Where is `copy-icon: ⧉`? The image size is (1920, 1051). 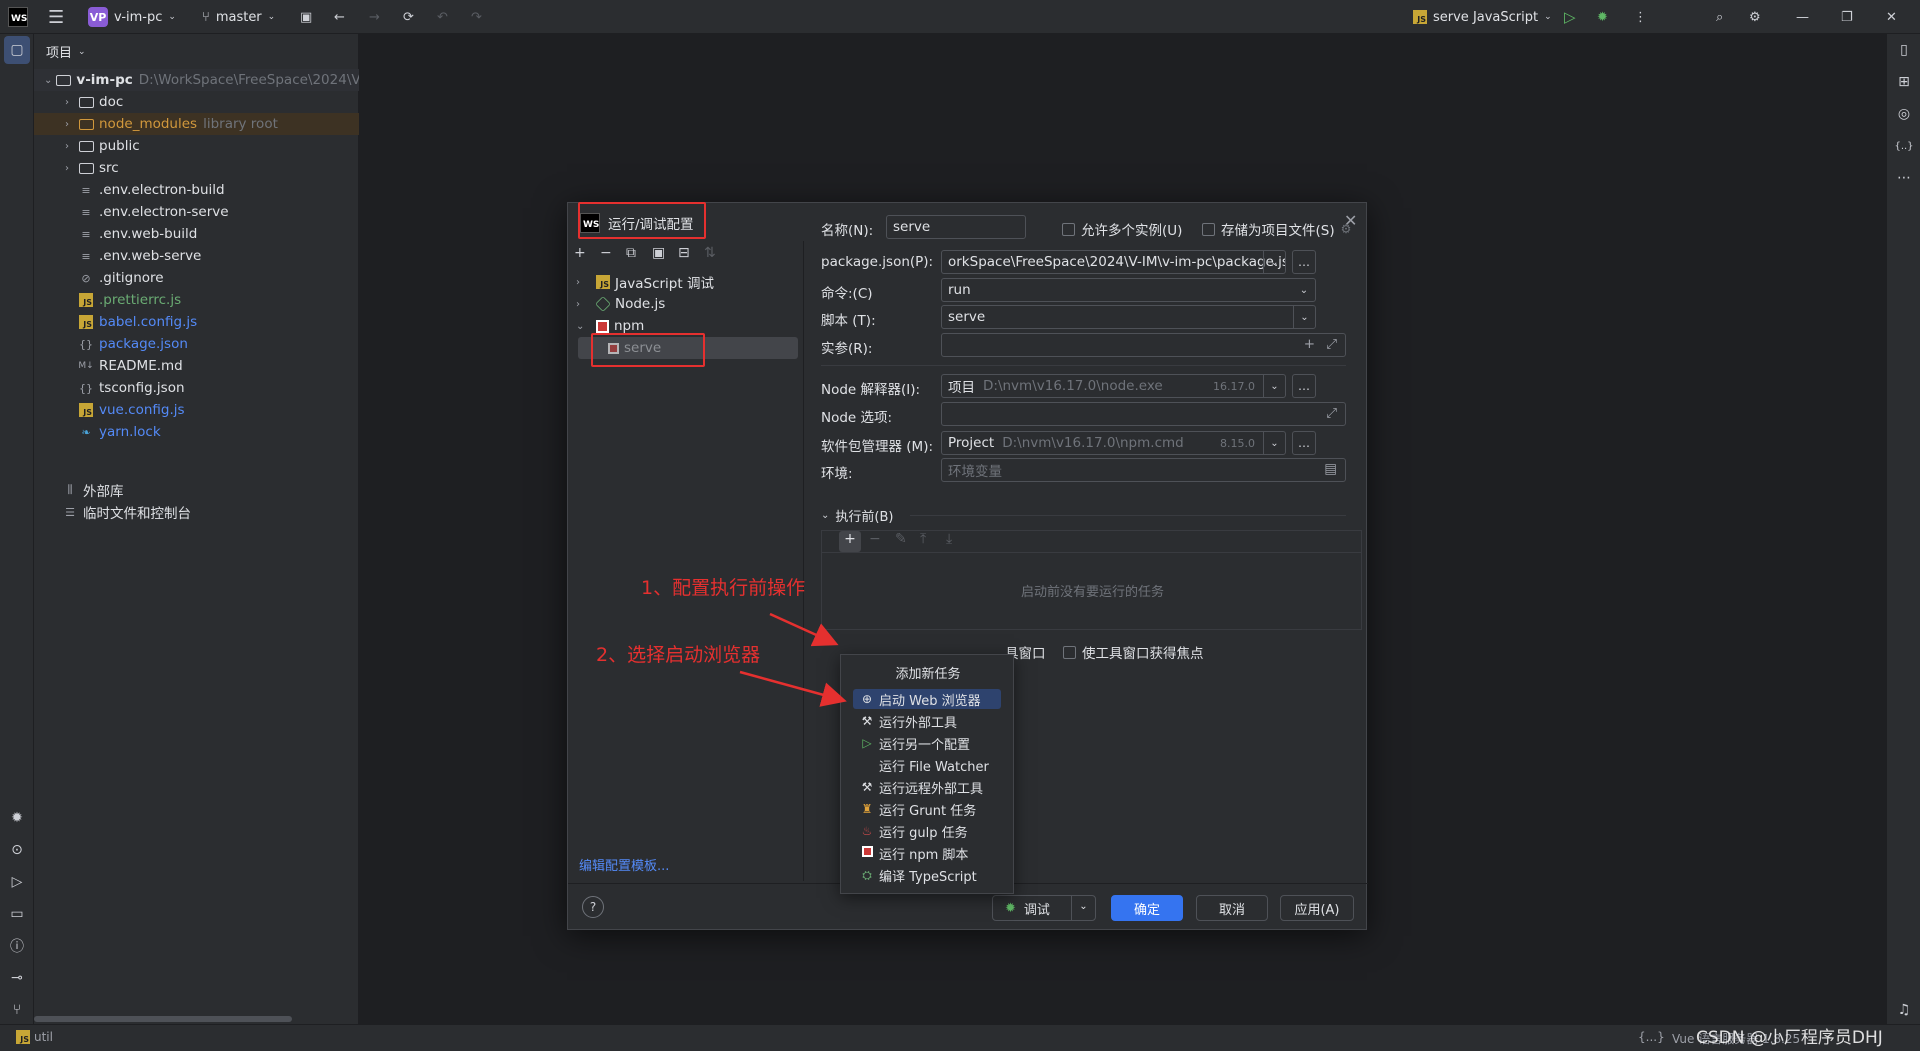
copy-icon: ⧉ is located at coordinates (631, 253).